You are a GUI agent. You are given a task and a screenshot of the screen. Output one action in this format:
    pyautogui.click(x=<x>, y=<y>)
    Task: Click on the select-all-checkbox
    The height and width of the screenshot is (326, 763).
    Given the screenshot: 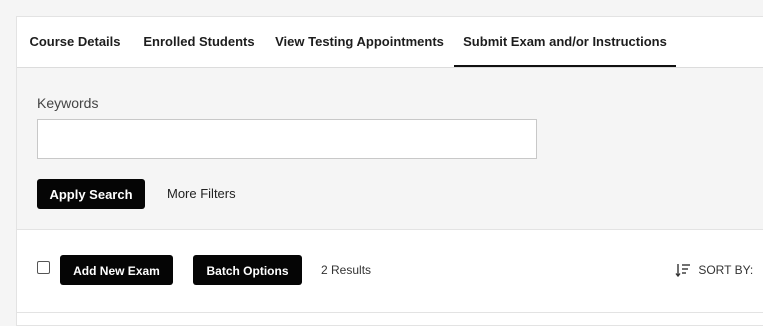 What is the action you would take?
    pyautogui.click(x=43, y=267)
    